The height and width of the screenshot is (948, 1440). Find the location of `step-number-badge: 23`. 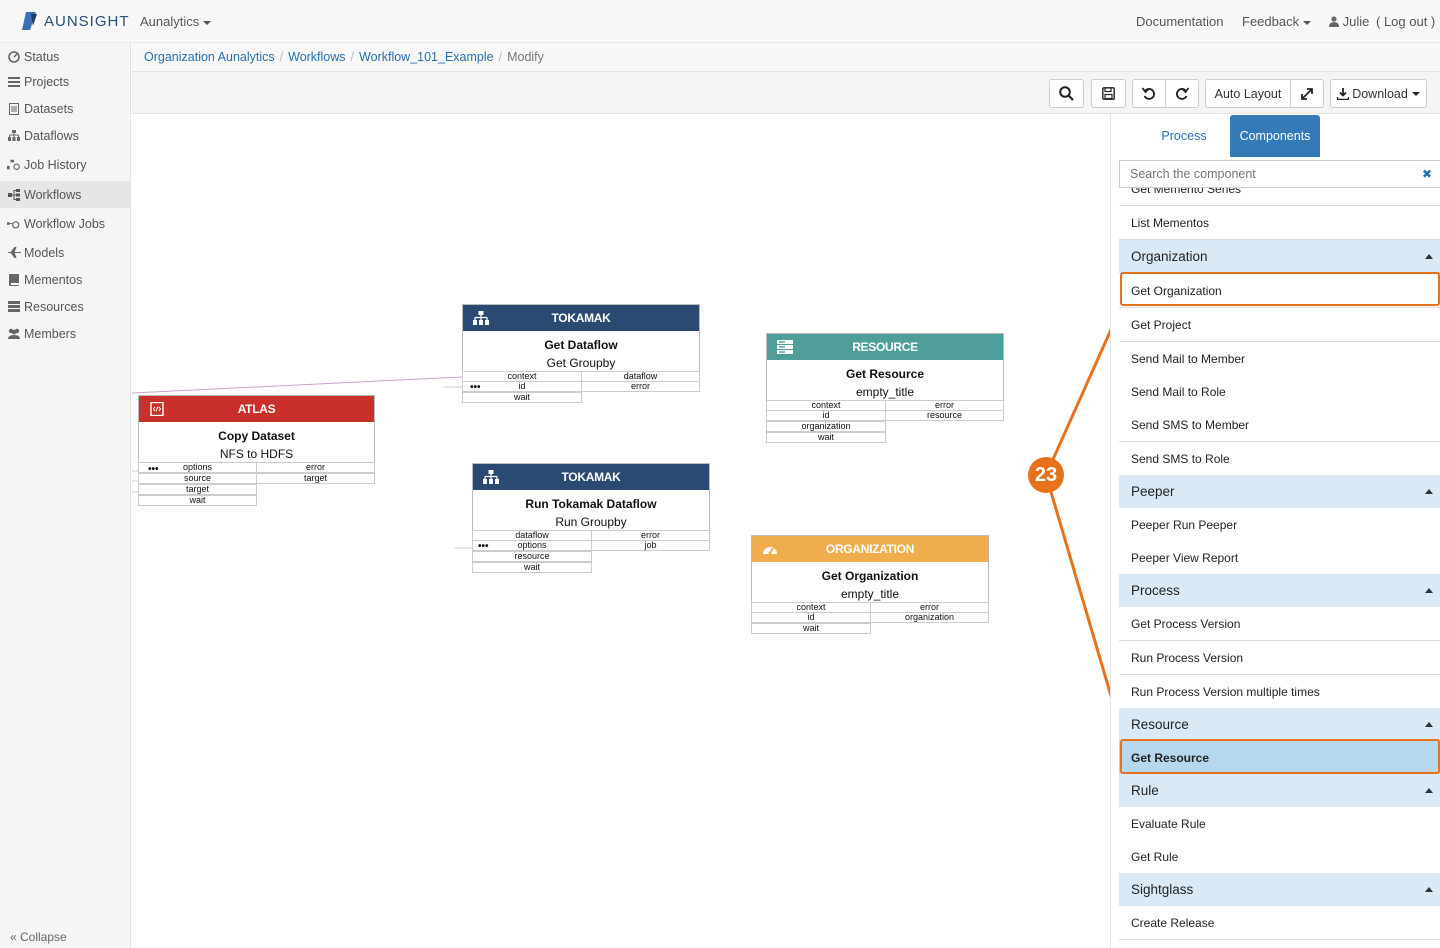

step-number-badge: 23 is located at coordinates (1046, 475).